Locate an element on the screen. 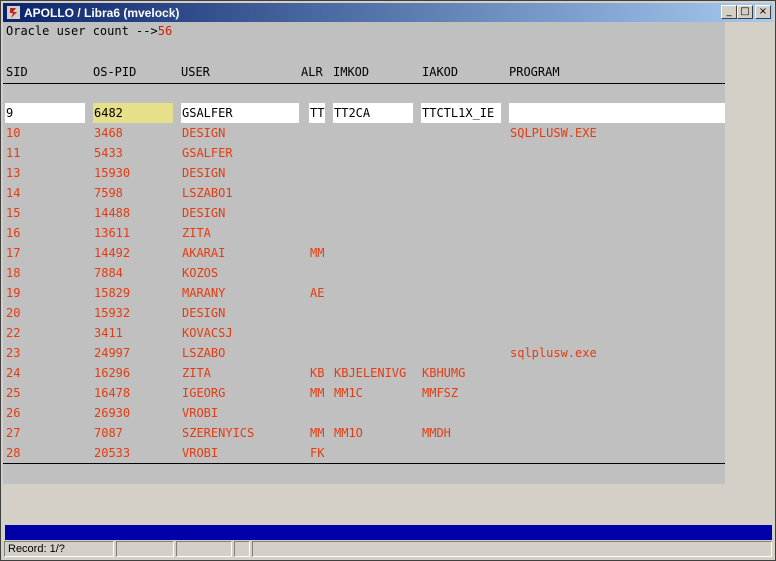 This screenshot has width=776, height=561. row-ospid-cell: 13611 is located at coordinates (134, 233).